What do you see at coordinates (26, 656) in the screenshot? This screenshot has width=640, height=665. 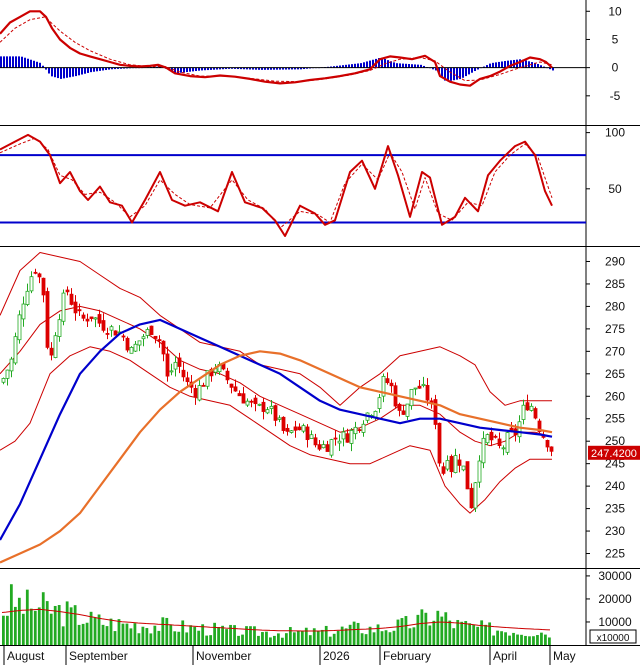 I see `x-axis-label: August` at bounding box center [26, 656].